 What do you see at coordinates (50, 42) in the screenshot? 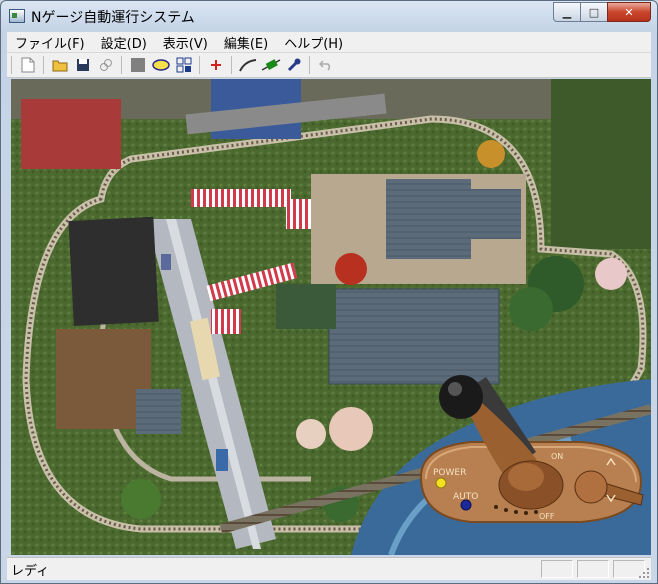
I see `menu-file: ファイル(F)` at bounding box center [50, 42].